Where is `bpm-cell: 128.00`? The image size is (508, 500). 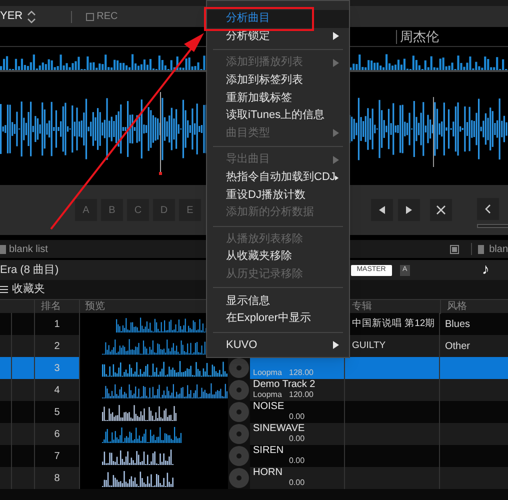 bpm-cell: 128.00 is located at coordinates (301, 373).